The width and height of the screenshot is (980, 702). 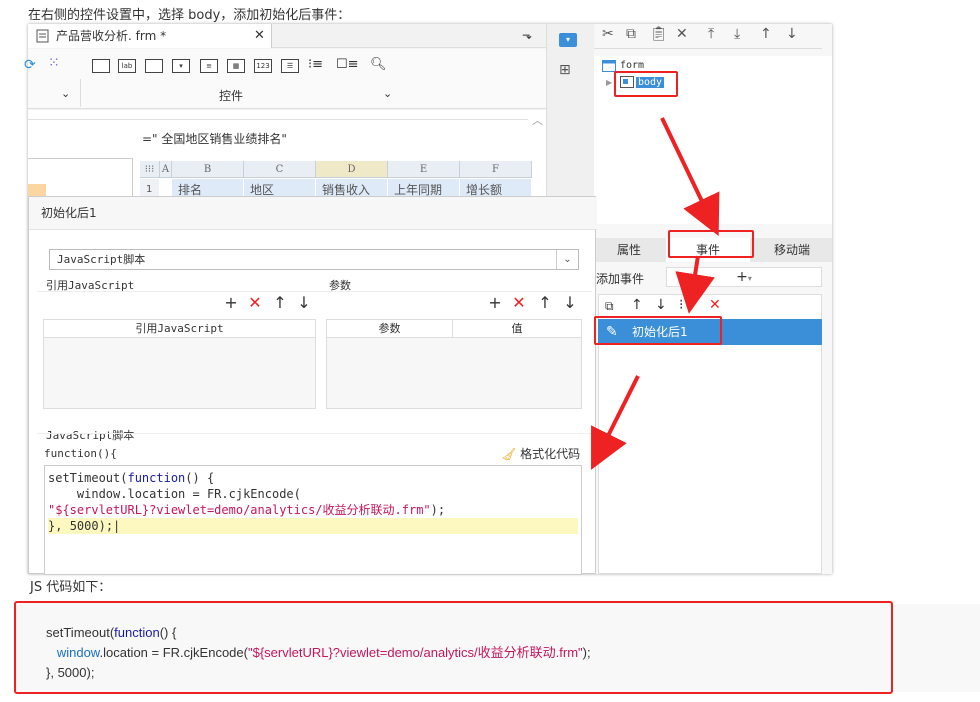 What do you see at coordinates (189, 15) in the screenshot?
I see `intro-caption: 在右侧的控件设置中，选择 body，添加初始化后事件：` at bounding box center [189, 15].